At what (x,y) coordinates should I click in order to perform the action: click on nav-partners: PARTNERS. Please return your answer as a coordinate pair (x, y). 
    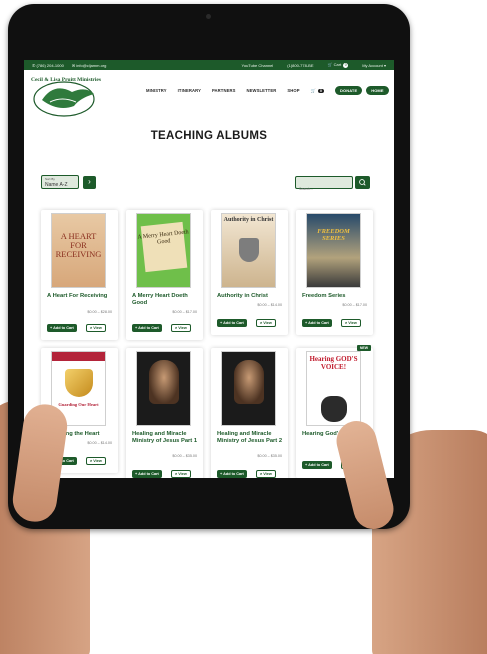
    Looking at the image, I should click on (224, 90).